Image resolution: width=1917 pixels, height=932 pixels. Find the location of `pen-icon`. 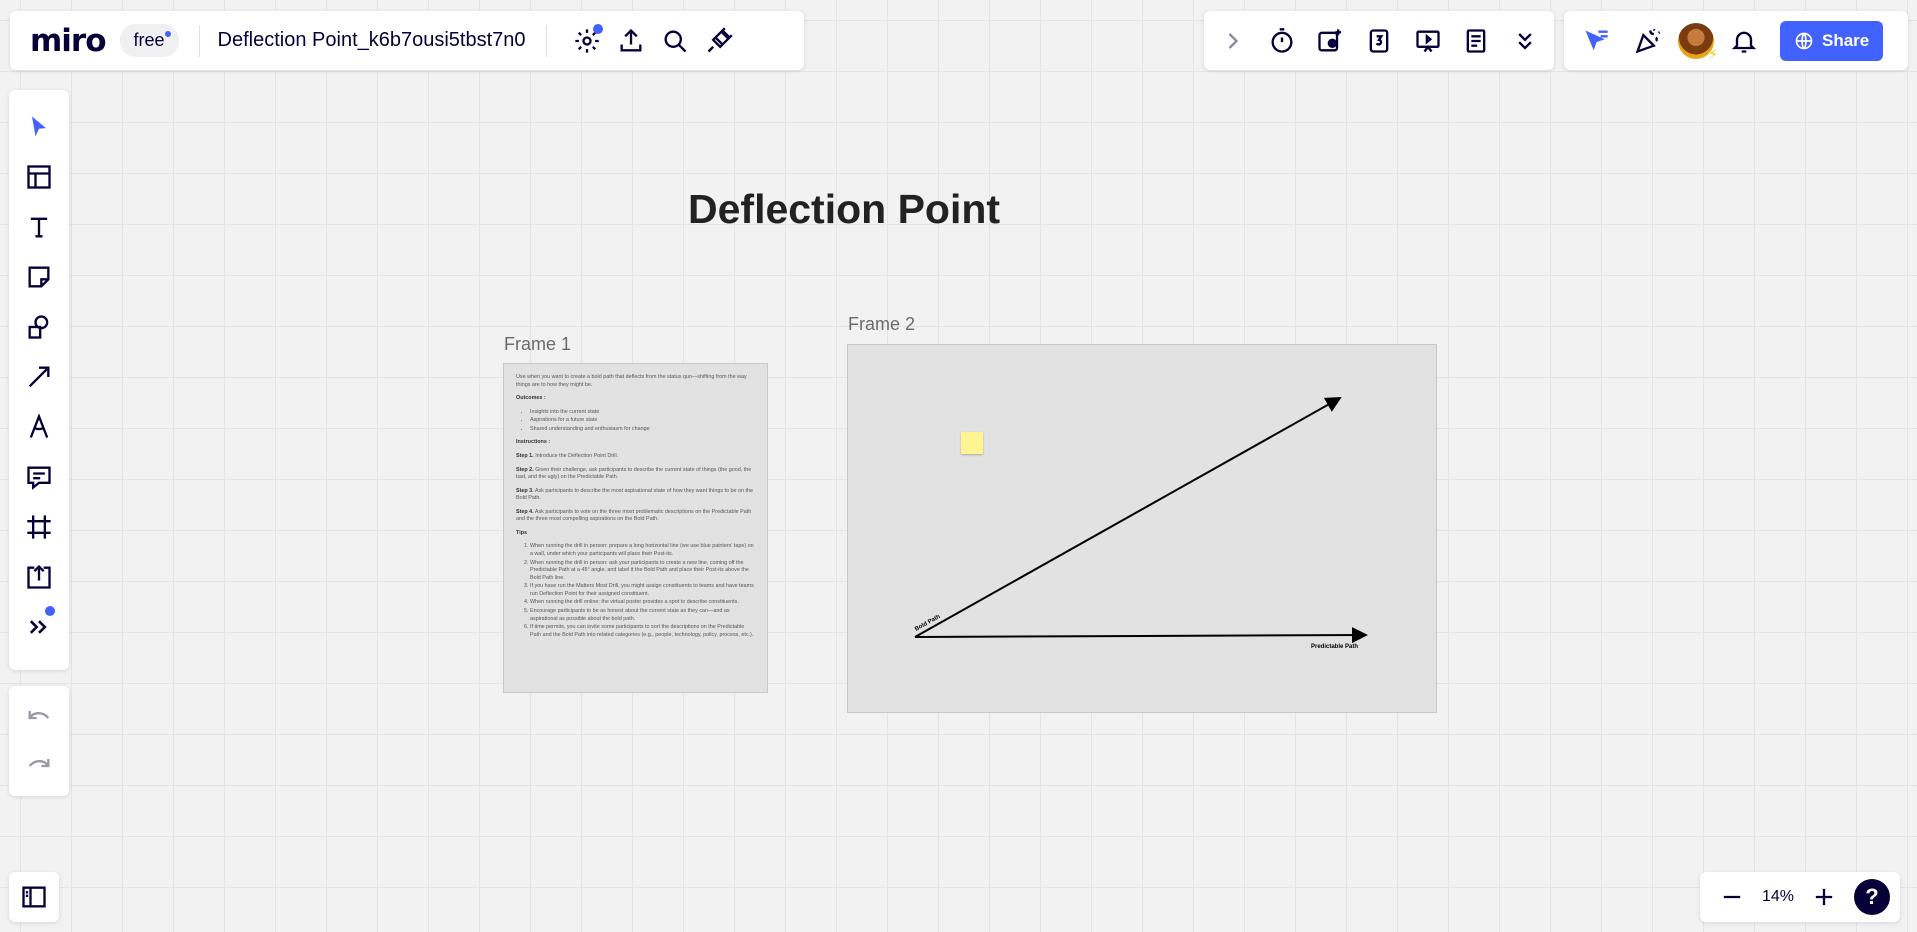

pen-icon is located at coordinates (39, 425).